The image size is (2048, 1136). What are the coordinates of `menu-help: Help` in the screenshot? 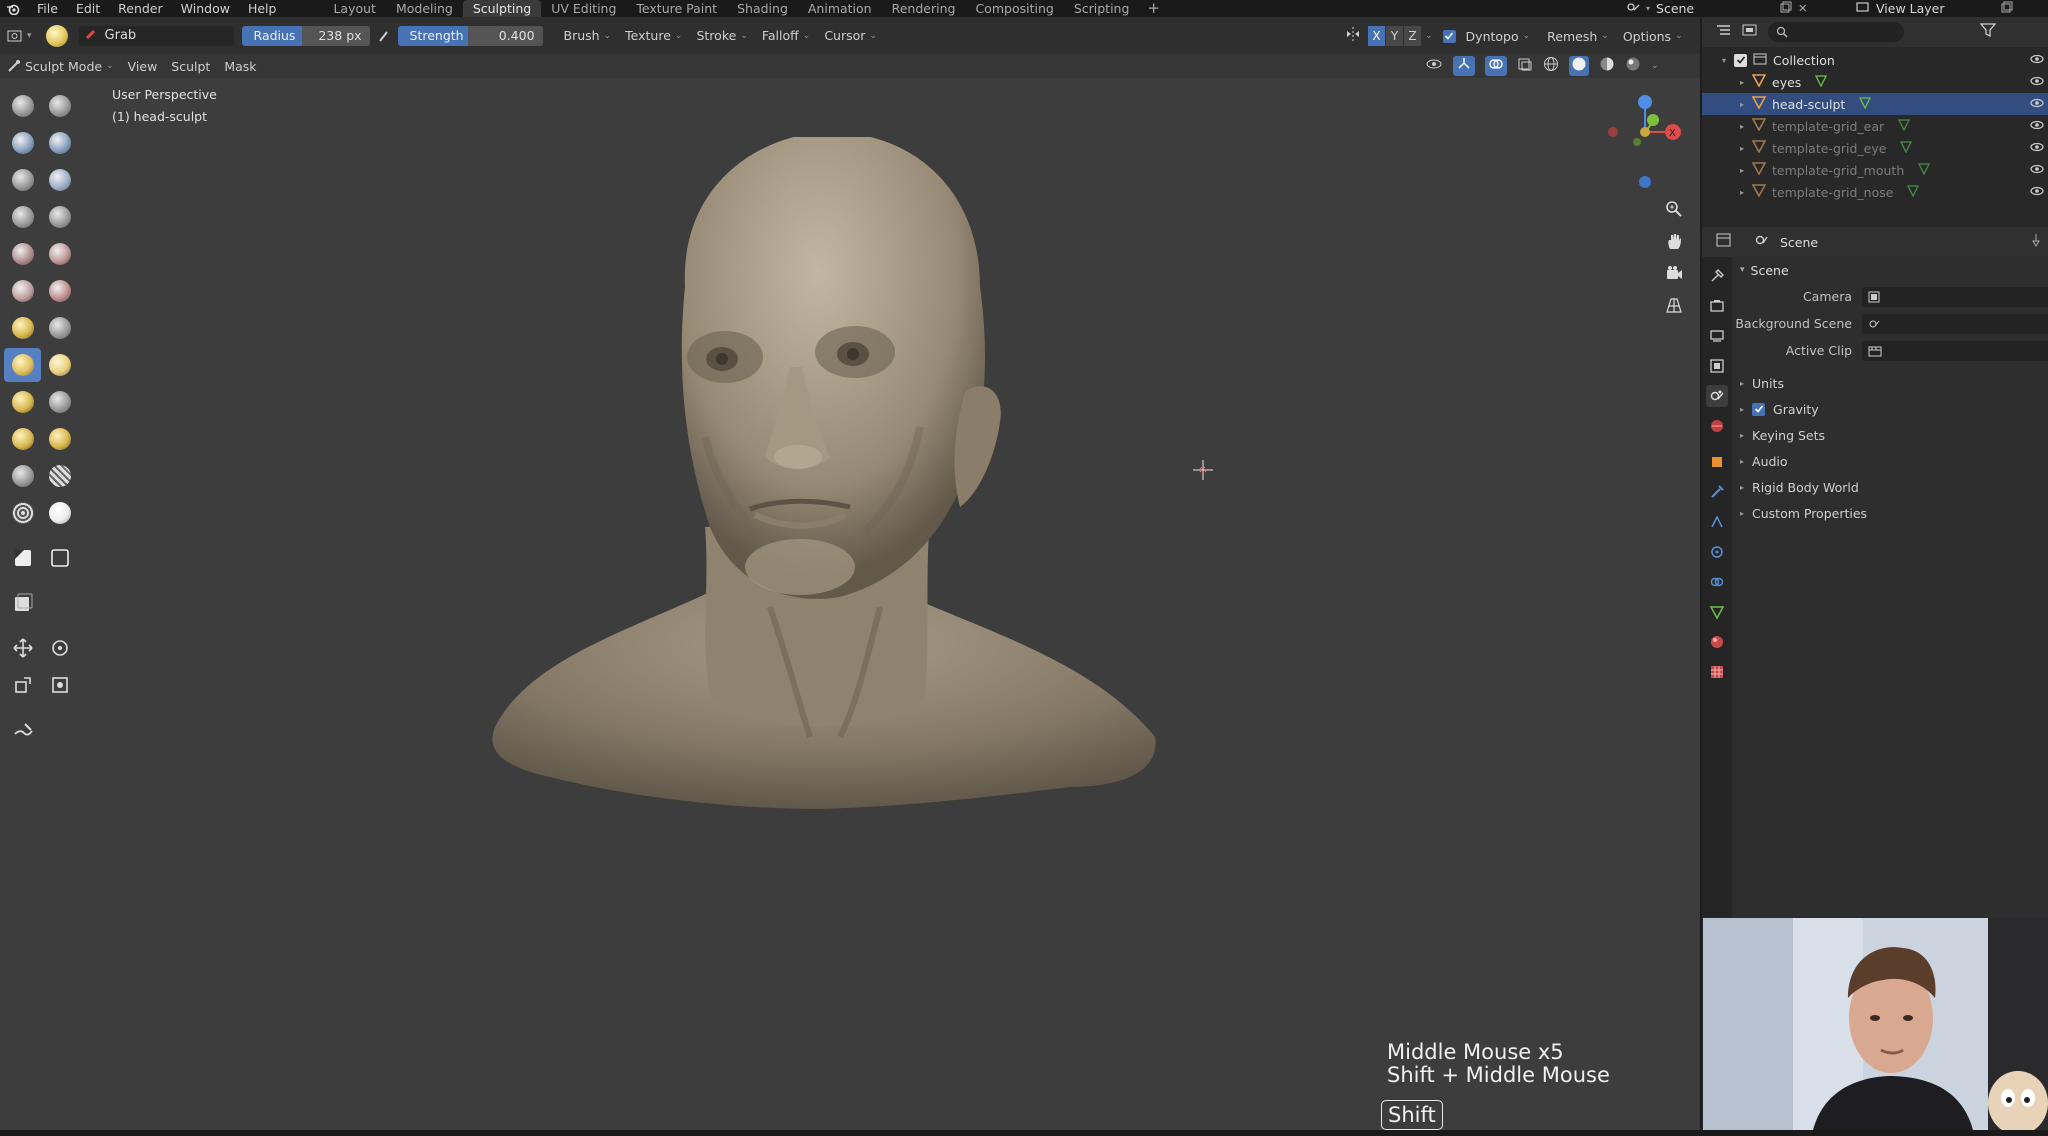 It's located at (262, 8).